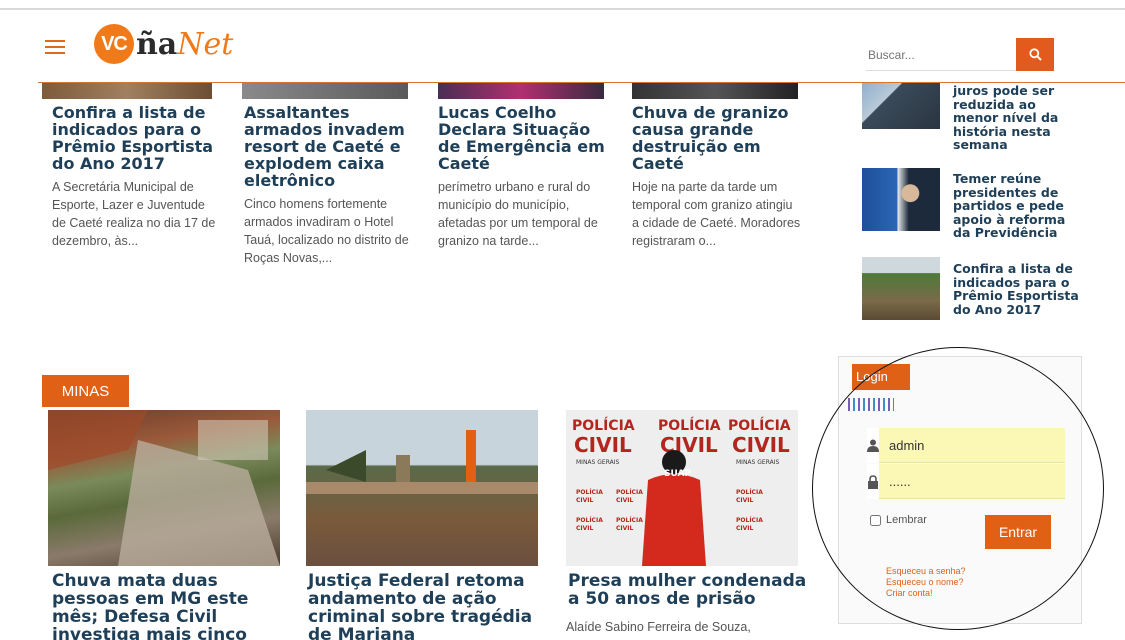 The width and height of the screenshot is (1125, 640). I want to click on username-input, so click(972, 445).